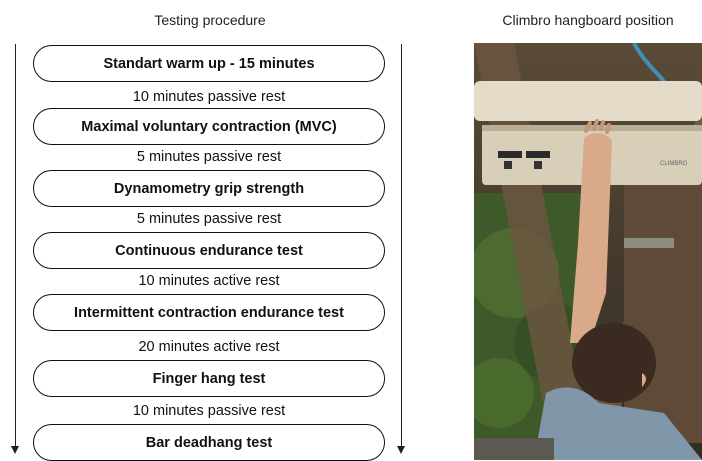  What do you see at coordinates (401, 249) in the screenshot?
I see `timeline-arrow-right` at bounding box center [401, 249].